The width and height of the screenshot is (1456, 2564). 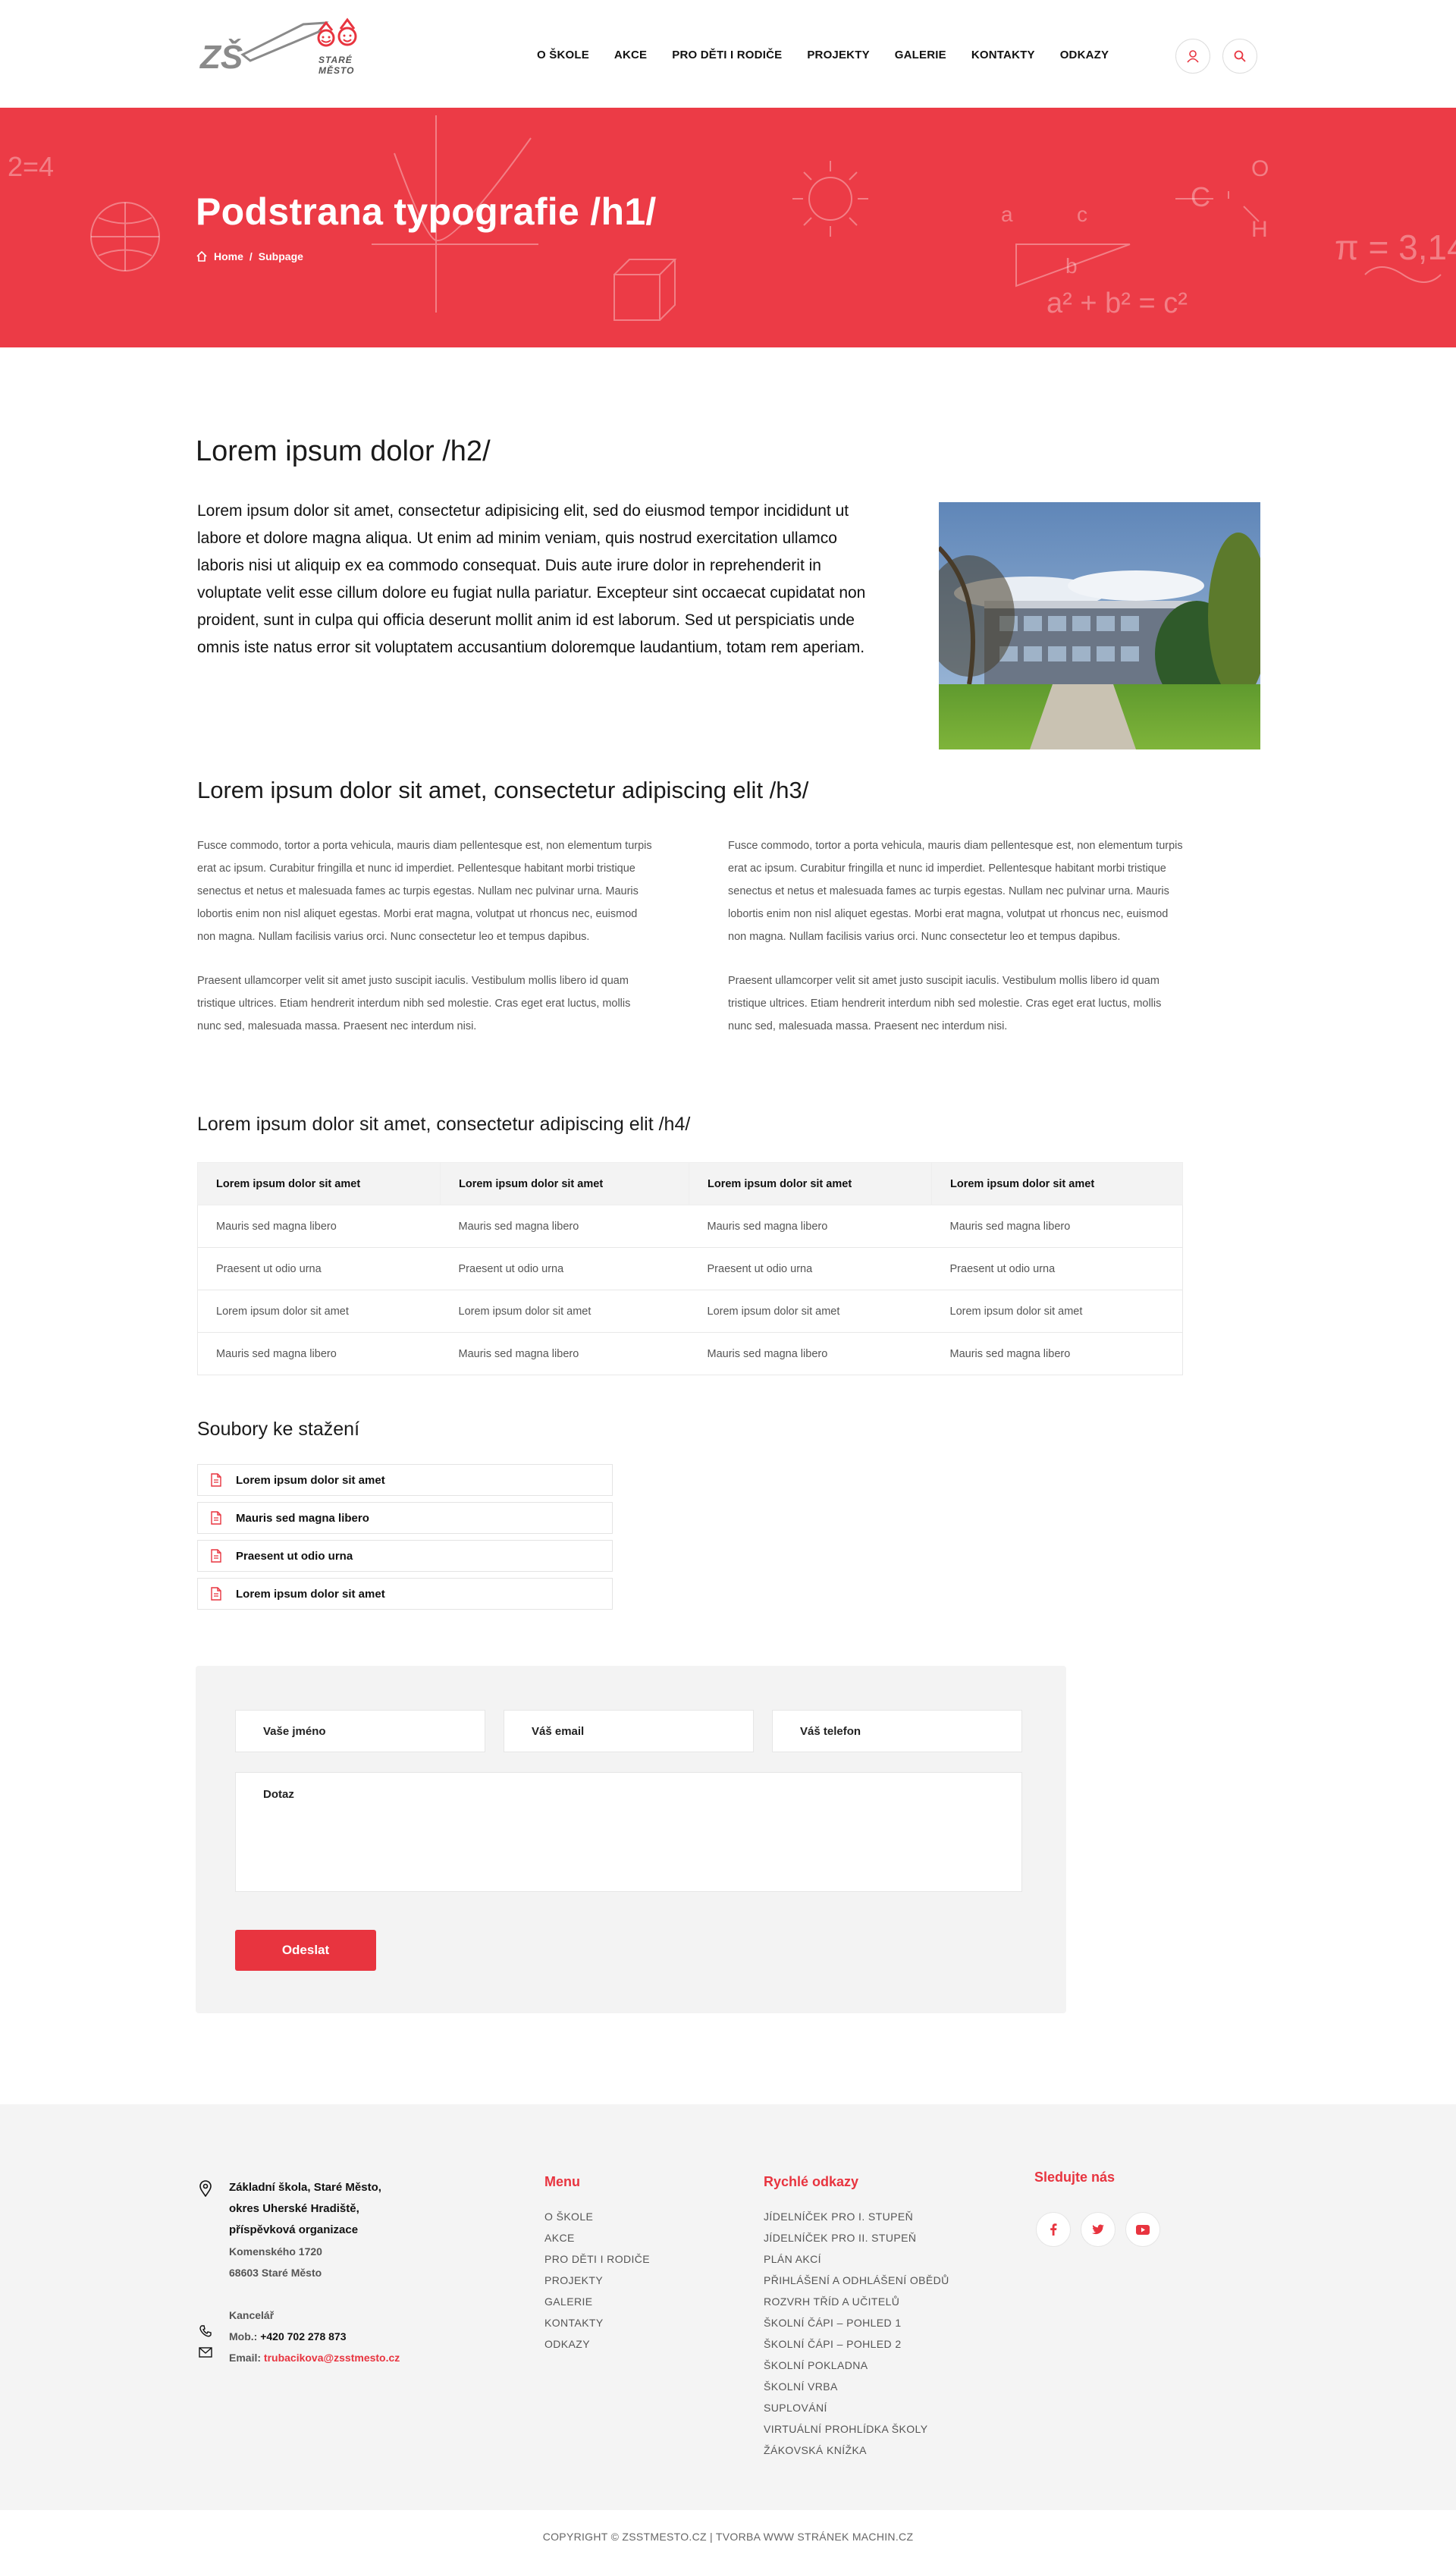 I want to click on search-button, so click(x=1239, y=57).